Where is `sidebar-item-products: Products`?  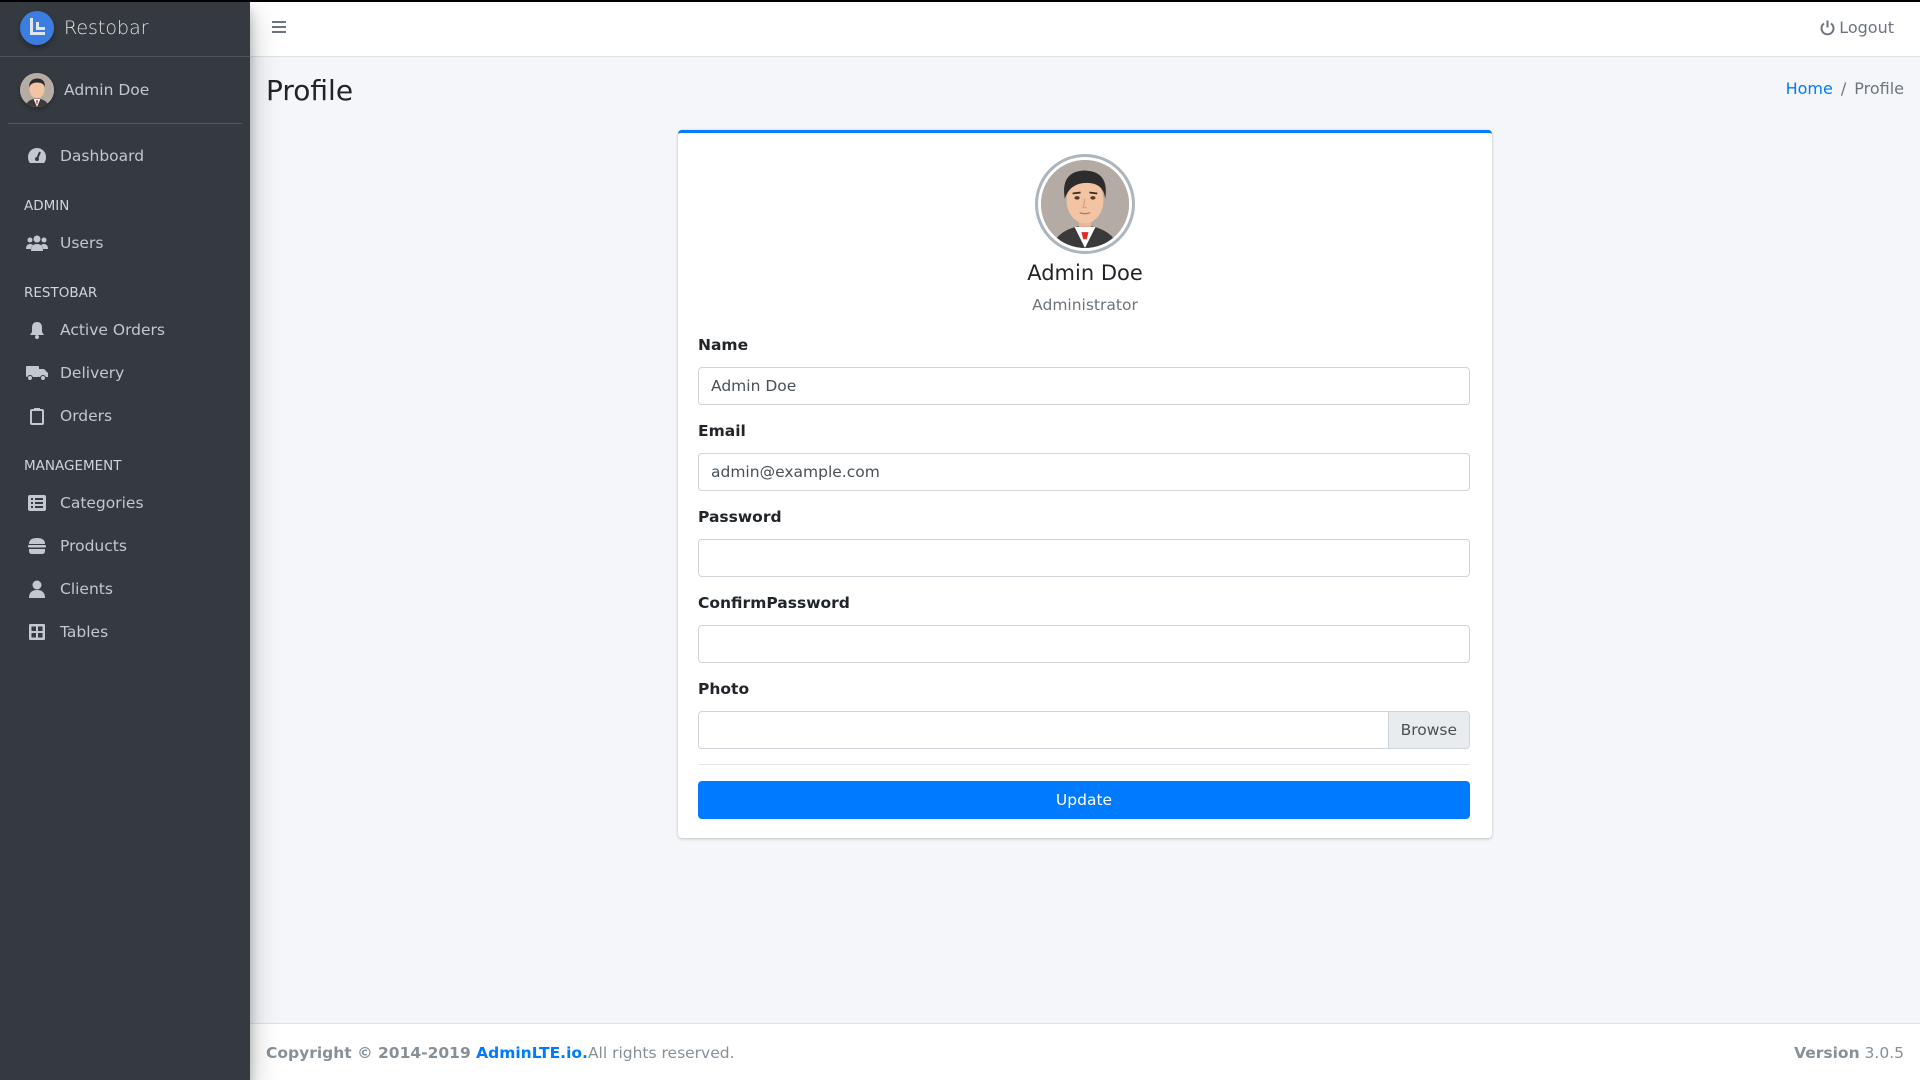
sidebar-item-products: Products is located at coordinates (125, 545).